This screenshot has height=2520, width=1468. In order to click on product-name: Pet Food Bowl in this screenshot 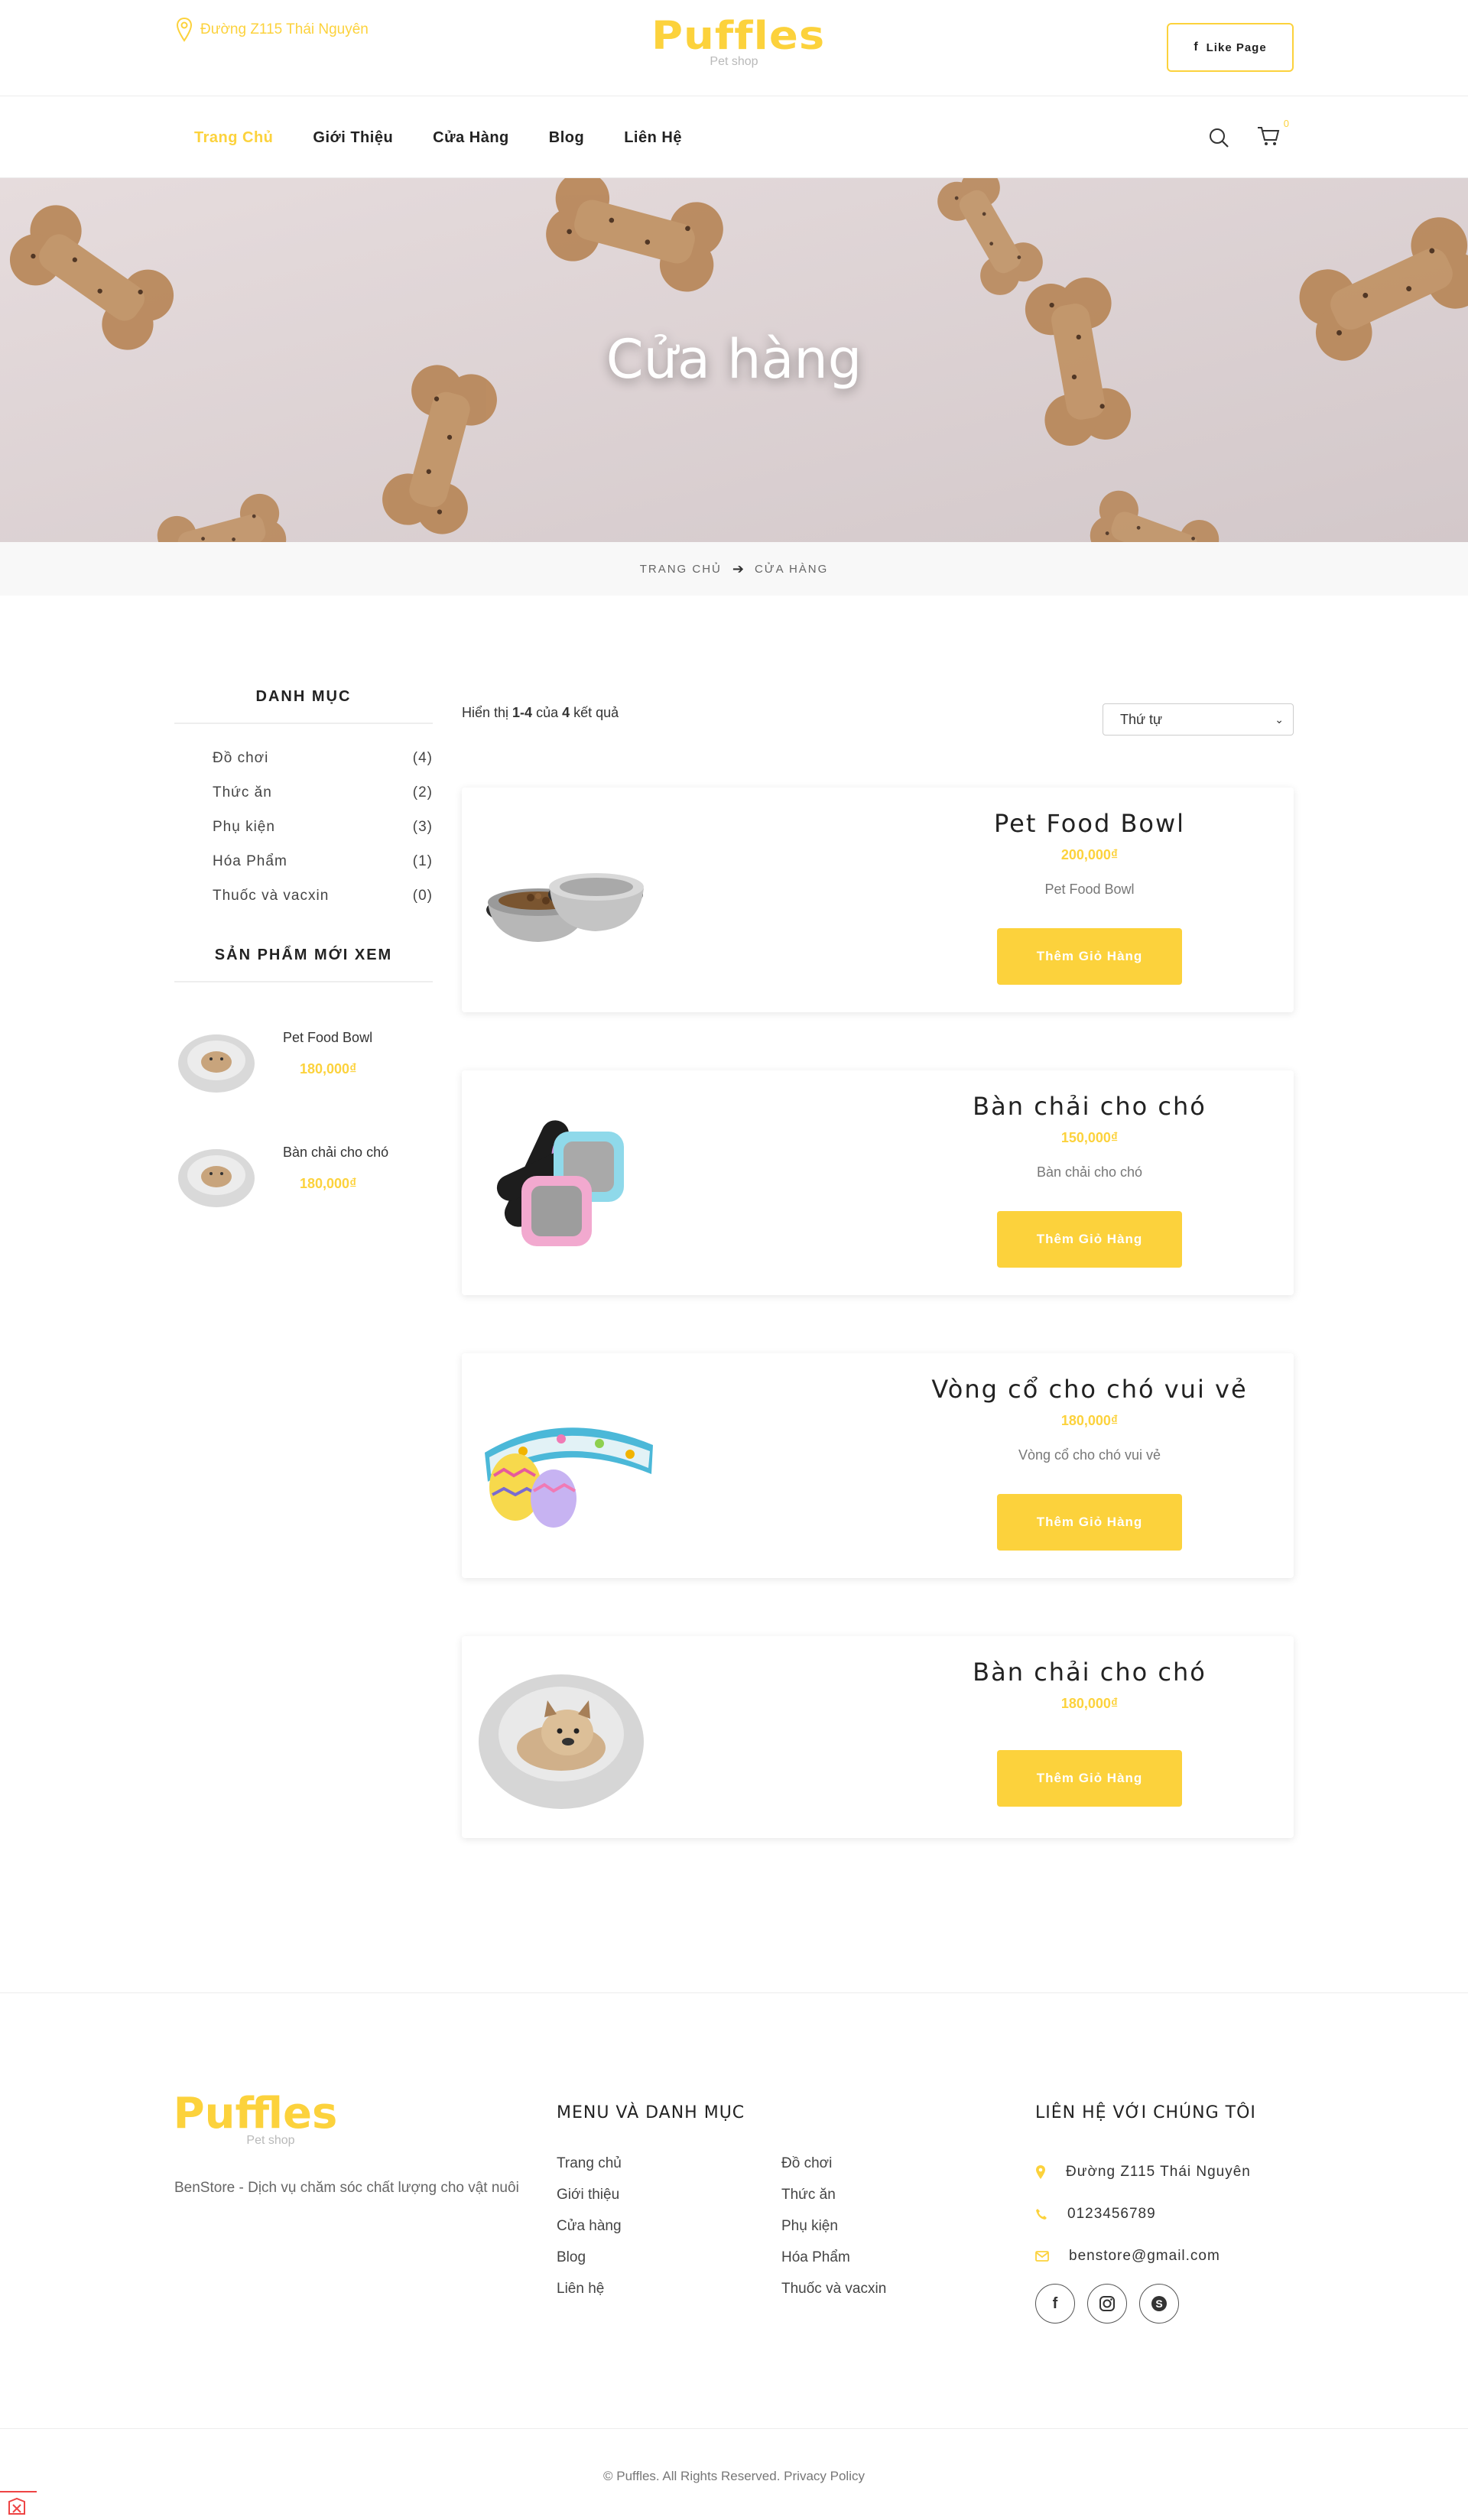, I will do `click(1090, 824)`.